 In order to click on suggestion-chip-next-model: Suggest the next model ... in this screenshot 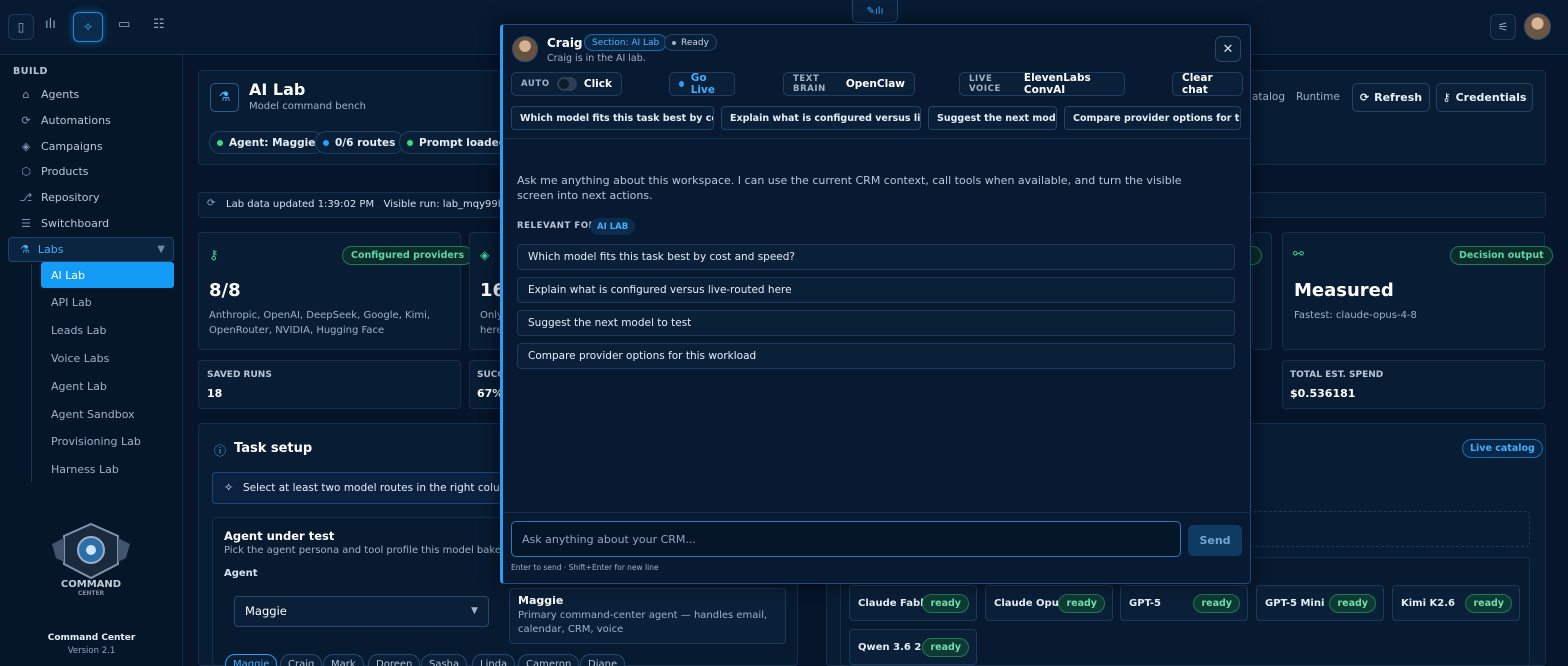, I will do `click(992, 118)`.